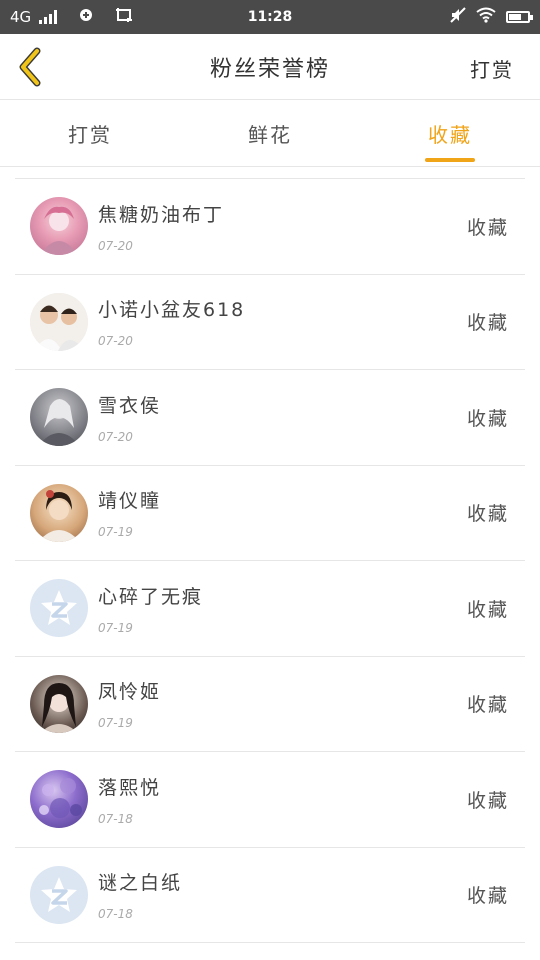 The height and width of the screenshot is (960, 540). I want to click on tab-label: 鲜花, so click(270, 135).